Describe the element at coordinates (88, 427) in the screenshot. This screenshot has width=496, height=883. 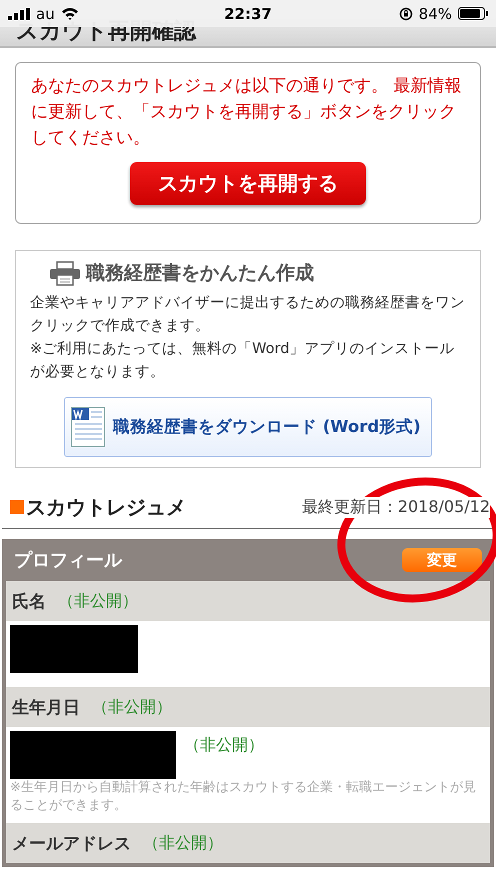
I see `document-icon` at that location.